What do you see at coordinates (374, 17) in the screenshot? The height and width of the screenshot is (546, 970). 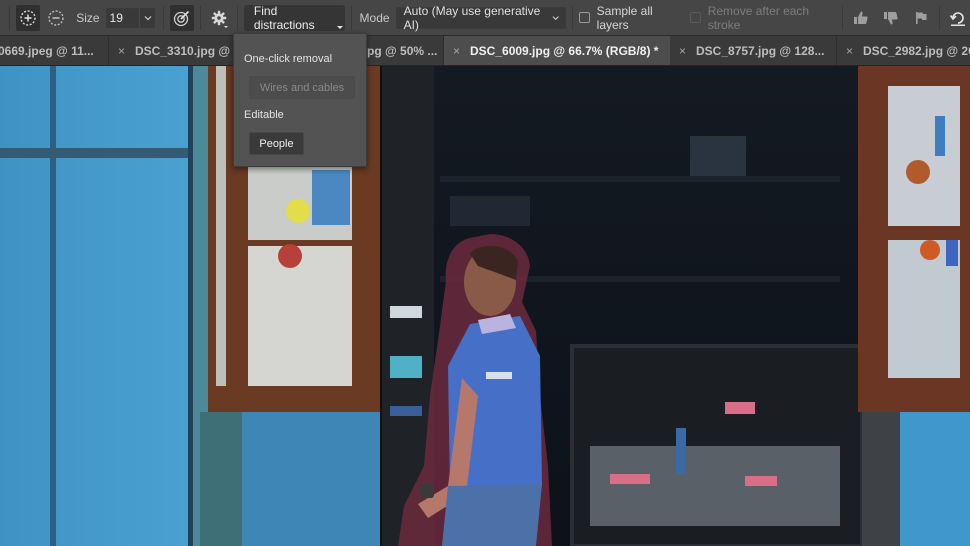 I see `mode-label: Mode` at bounding box center [374, 17].